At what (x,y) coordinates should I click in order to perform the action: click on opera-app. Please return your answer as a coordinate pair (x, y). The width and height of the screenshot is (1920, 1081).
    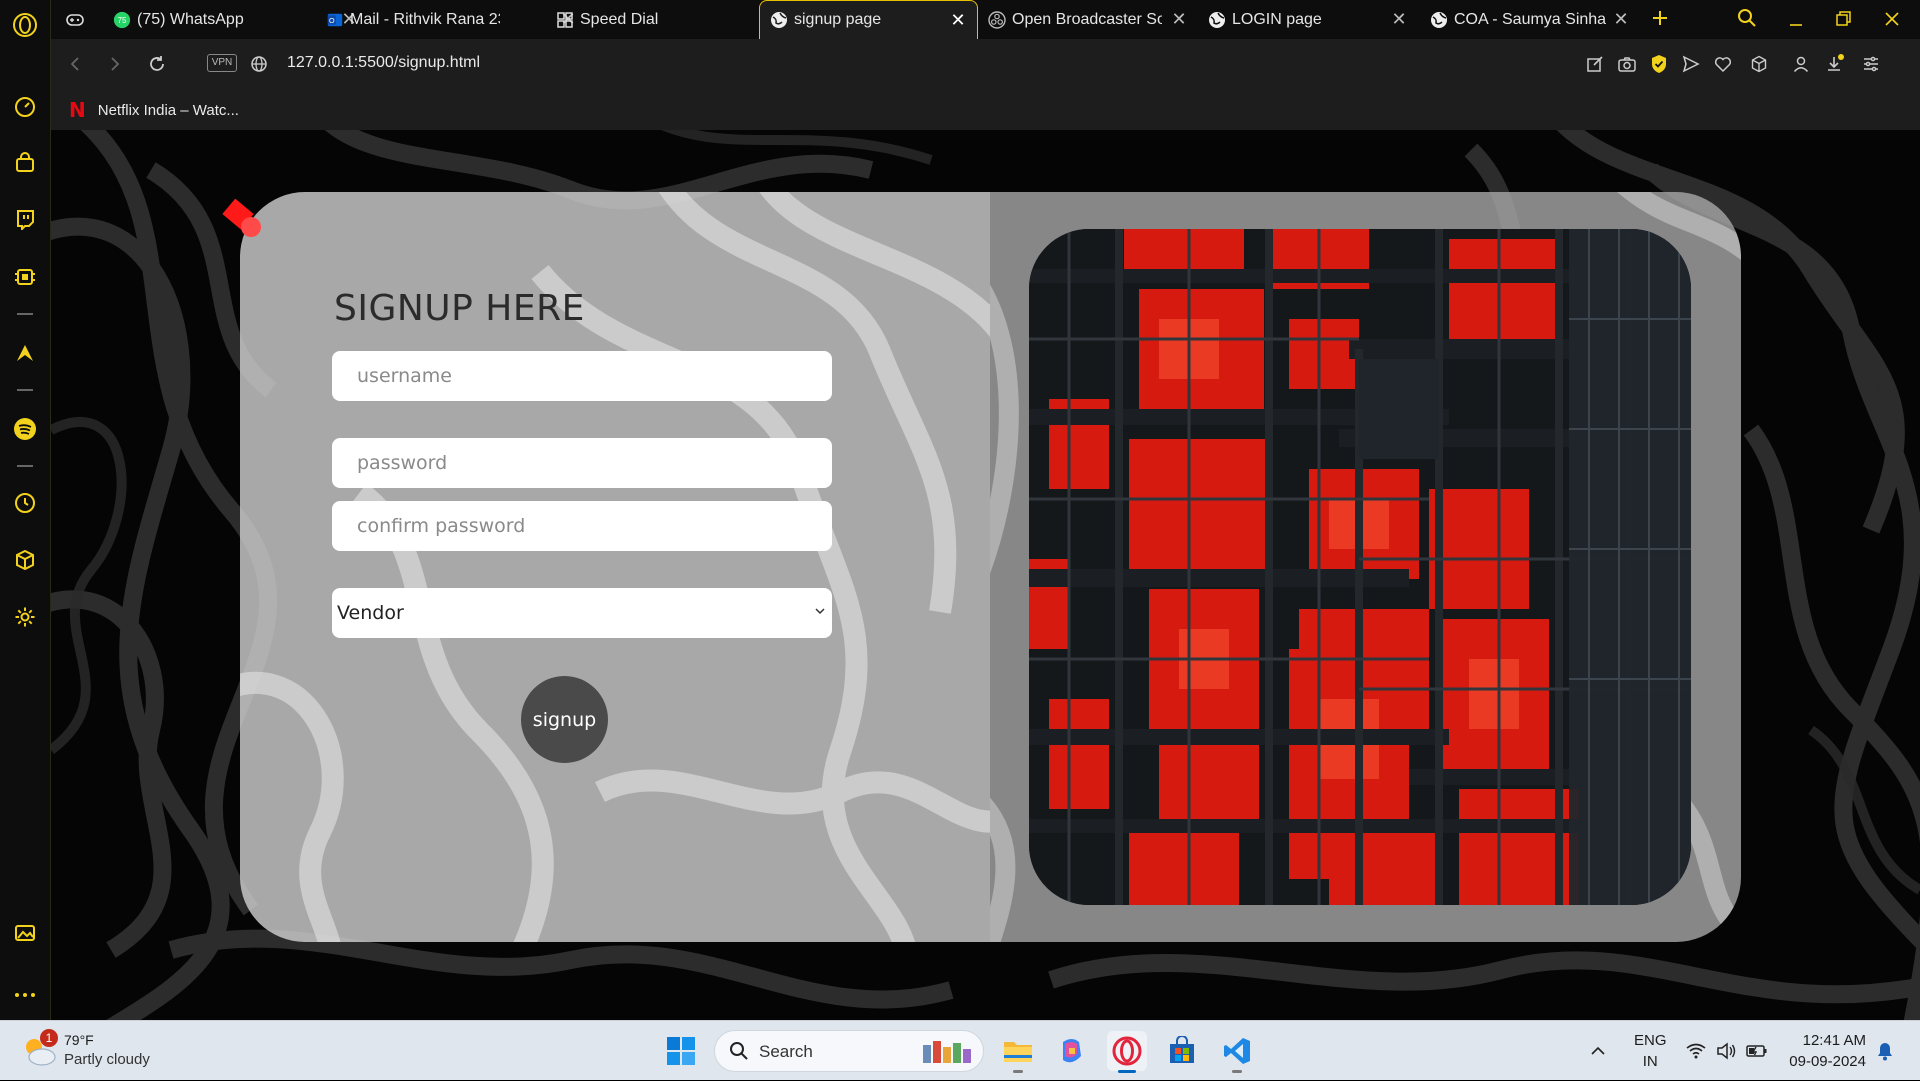
    Looking at the image, I should click on (1127, 1052).